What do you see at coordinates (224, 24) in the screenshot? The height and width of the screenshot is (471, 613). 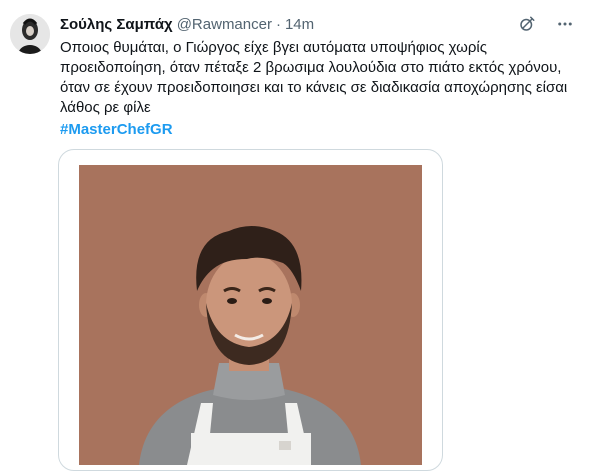 I see `author-handle: @Rawmancer` at bounding box center [224, 24].